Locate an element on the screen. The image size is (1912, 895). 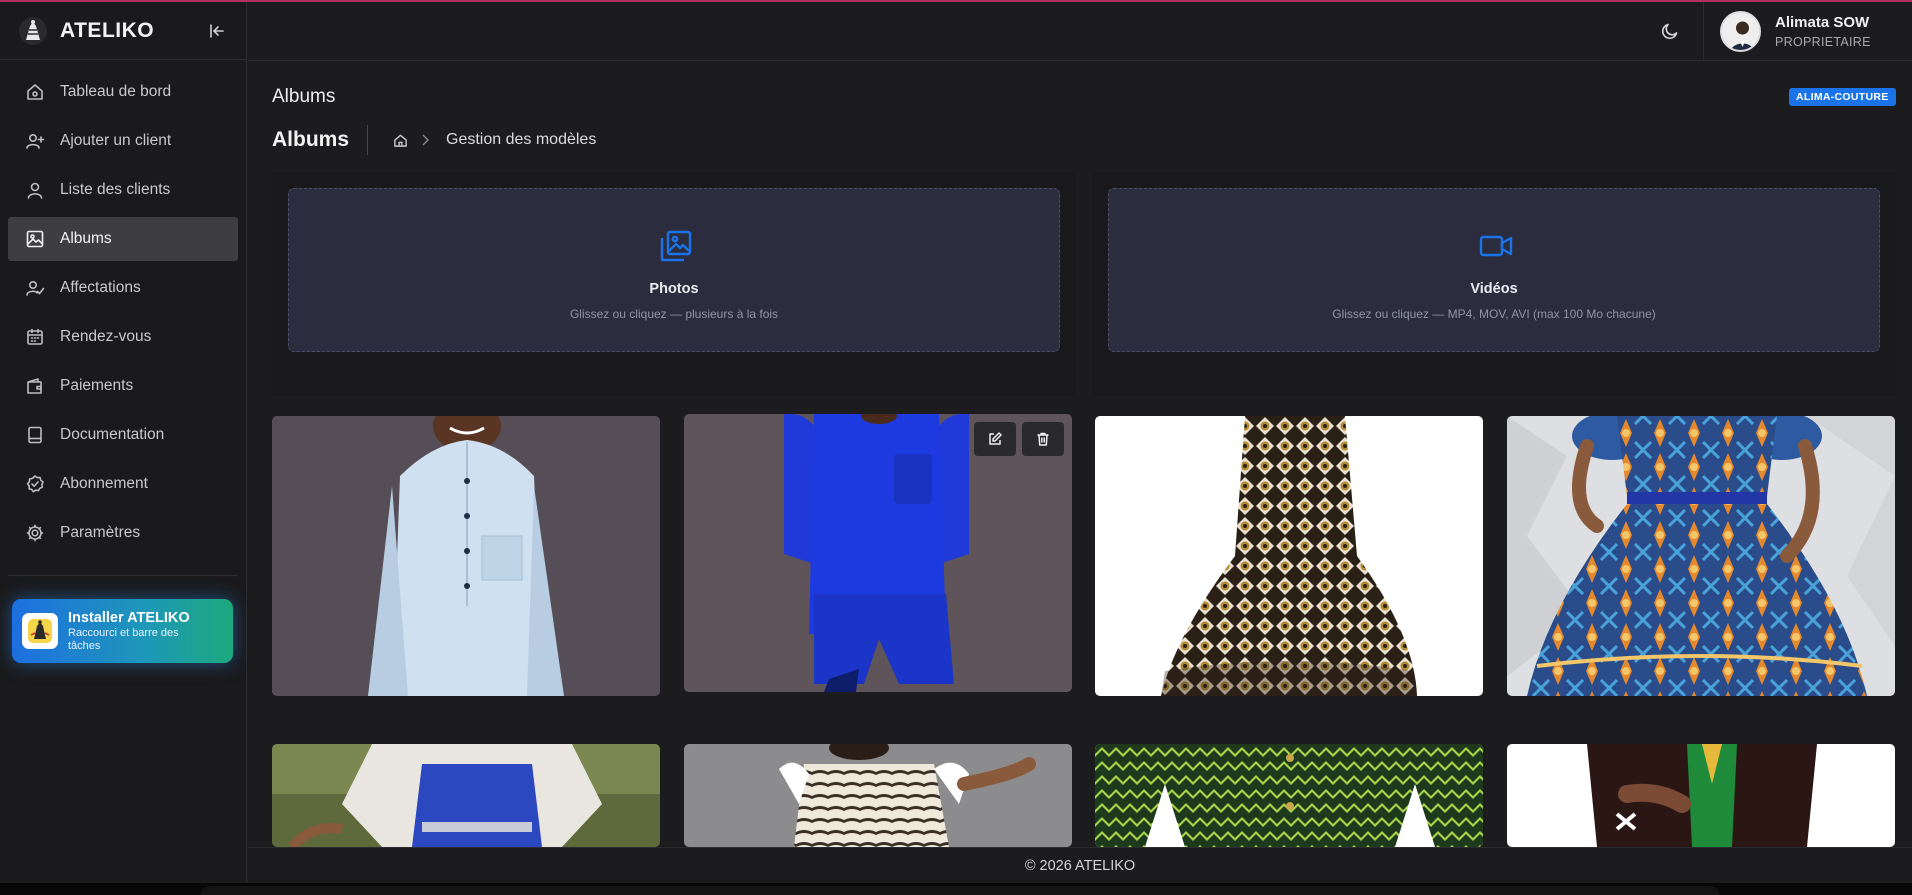
footer: © 2026 ATELIKO is located at coordinates (1080, 865).